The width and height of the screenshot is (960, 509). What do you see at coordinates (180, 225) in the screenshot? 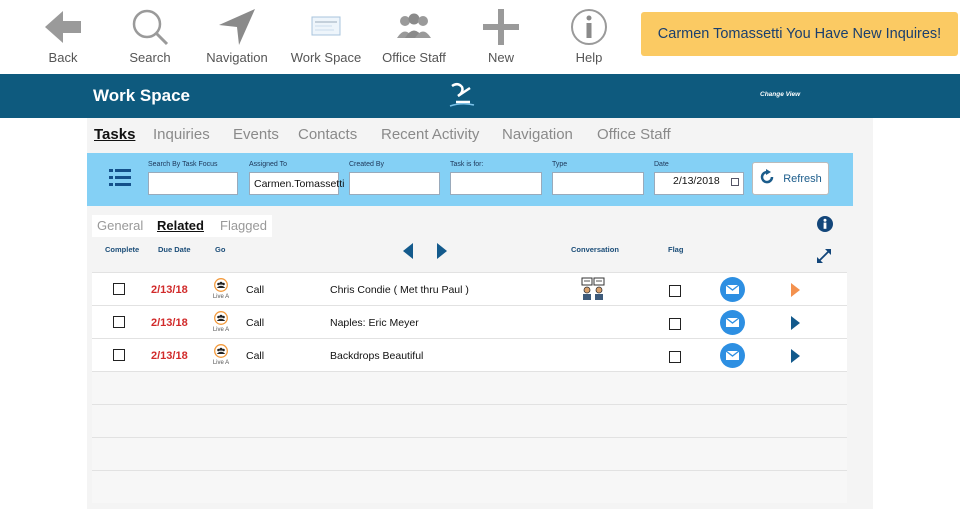
I see `subtab-related: Related` at bounding box center [180, 225].